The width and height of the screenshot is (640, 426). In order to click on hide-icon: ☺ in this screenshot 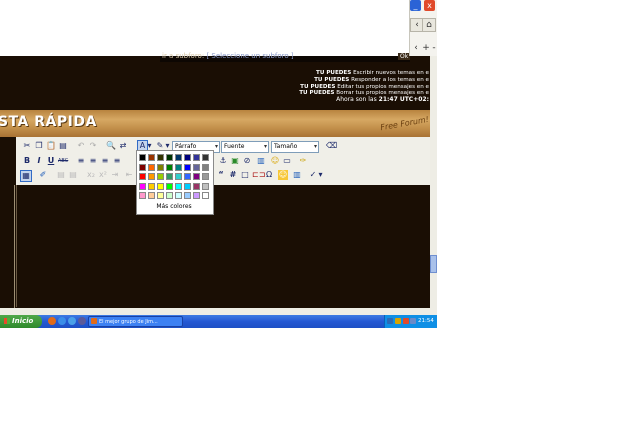, I will do `click(283, 175)`.